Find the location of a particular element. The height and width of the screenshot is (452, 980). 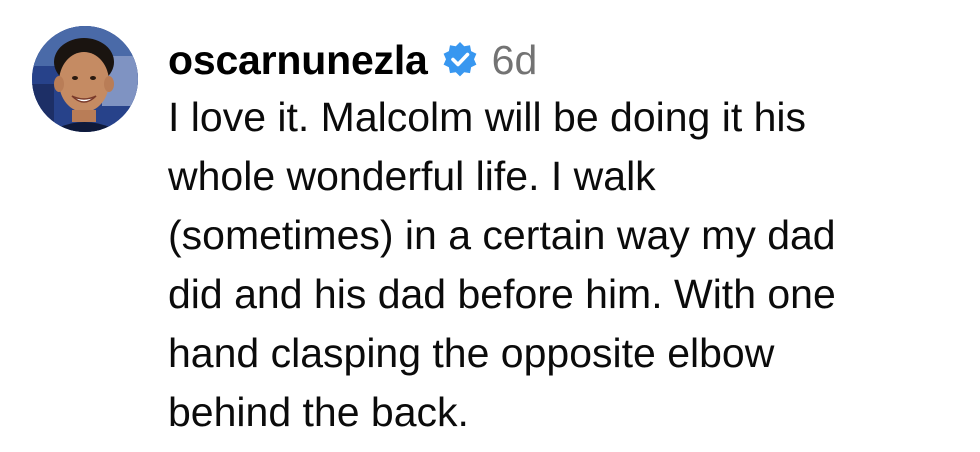

avatar is located at coordinates (85, 79).